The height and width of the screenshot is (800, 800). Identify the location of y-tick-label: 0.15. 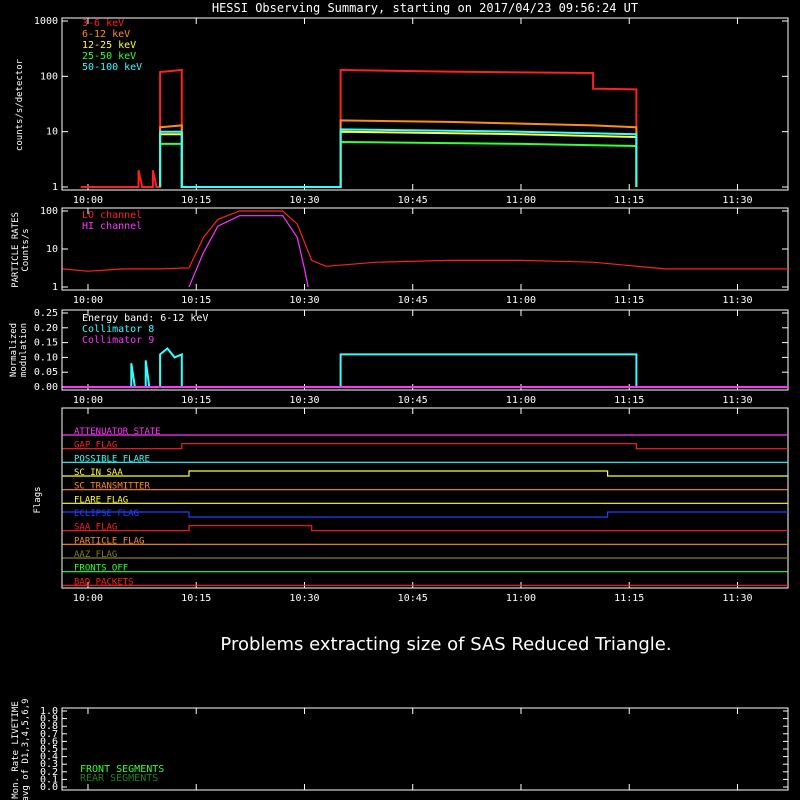
(46, 343).